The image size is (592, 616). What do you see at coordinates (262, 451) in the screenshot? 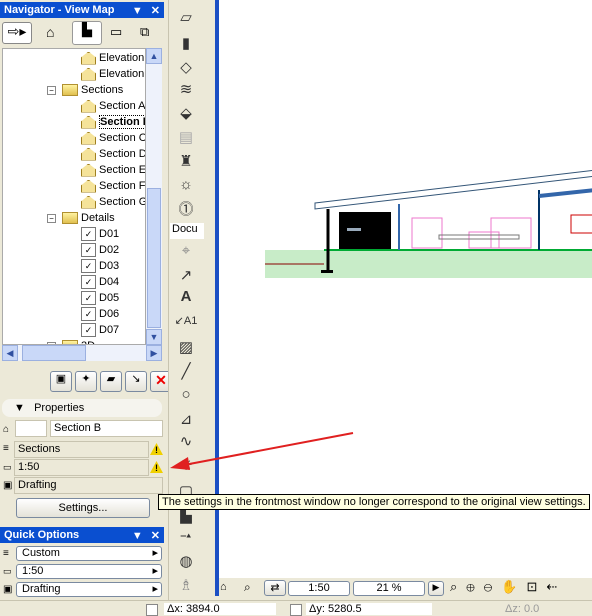
I see `annotation-arrow` at bounding box center [262, 451].